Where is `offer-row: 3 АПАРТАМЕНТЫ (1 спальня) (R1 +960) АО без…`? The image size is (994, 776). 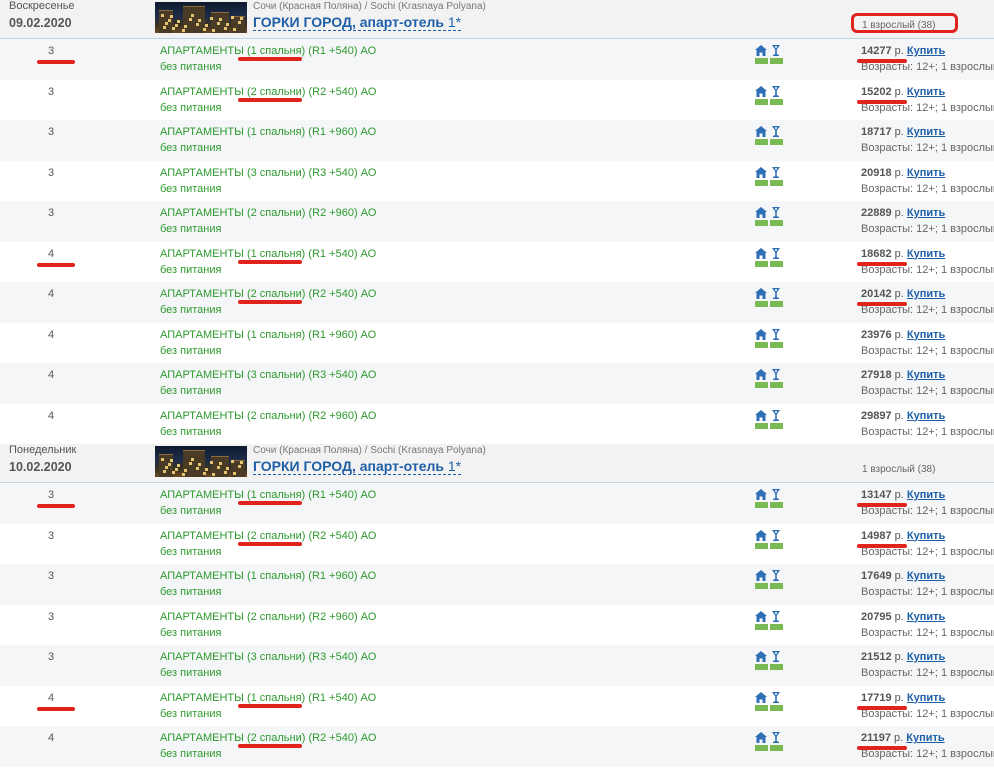
offer-row: 3 АПАРТАМЕНТЫ (1 спальня) (R1 +960) АО без… is located at coordinates (497, 584).